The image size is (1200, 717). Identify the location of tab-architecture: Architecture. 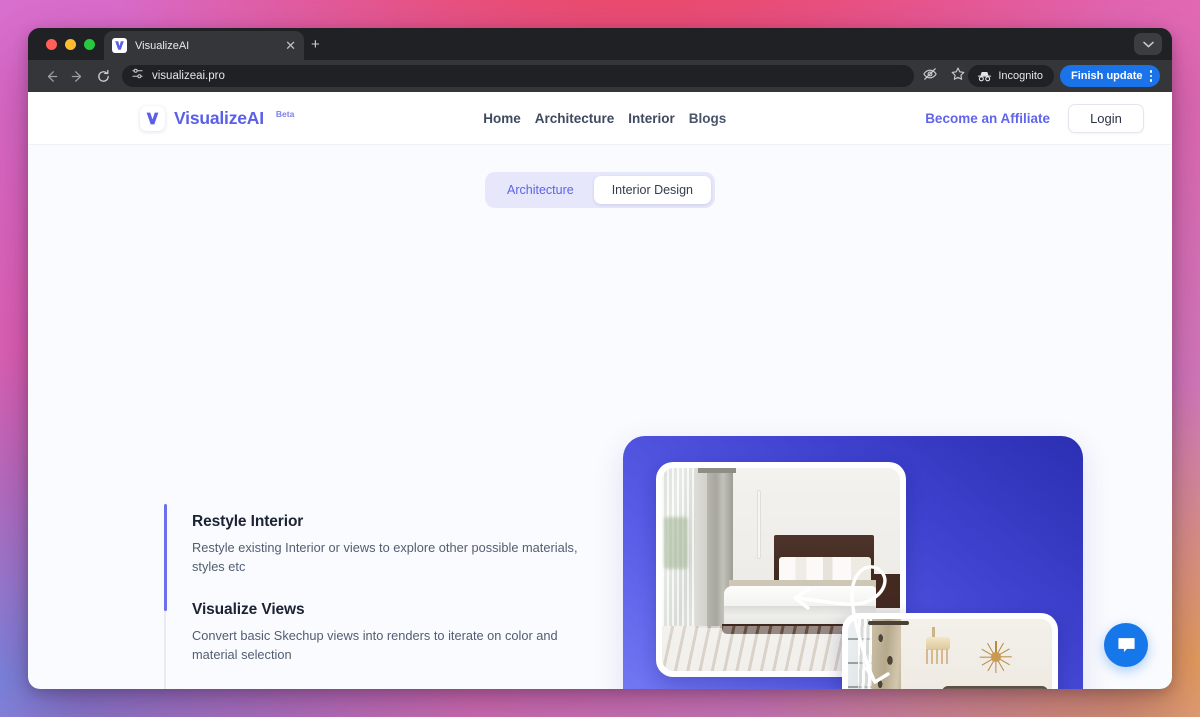
(540, 190).